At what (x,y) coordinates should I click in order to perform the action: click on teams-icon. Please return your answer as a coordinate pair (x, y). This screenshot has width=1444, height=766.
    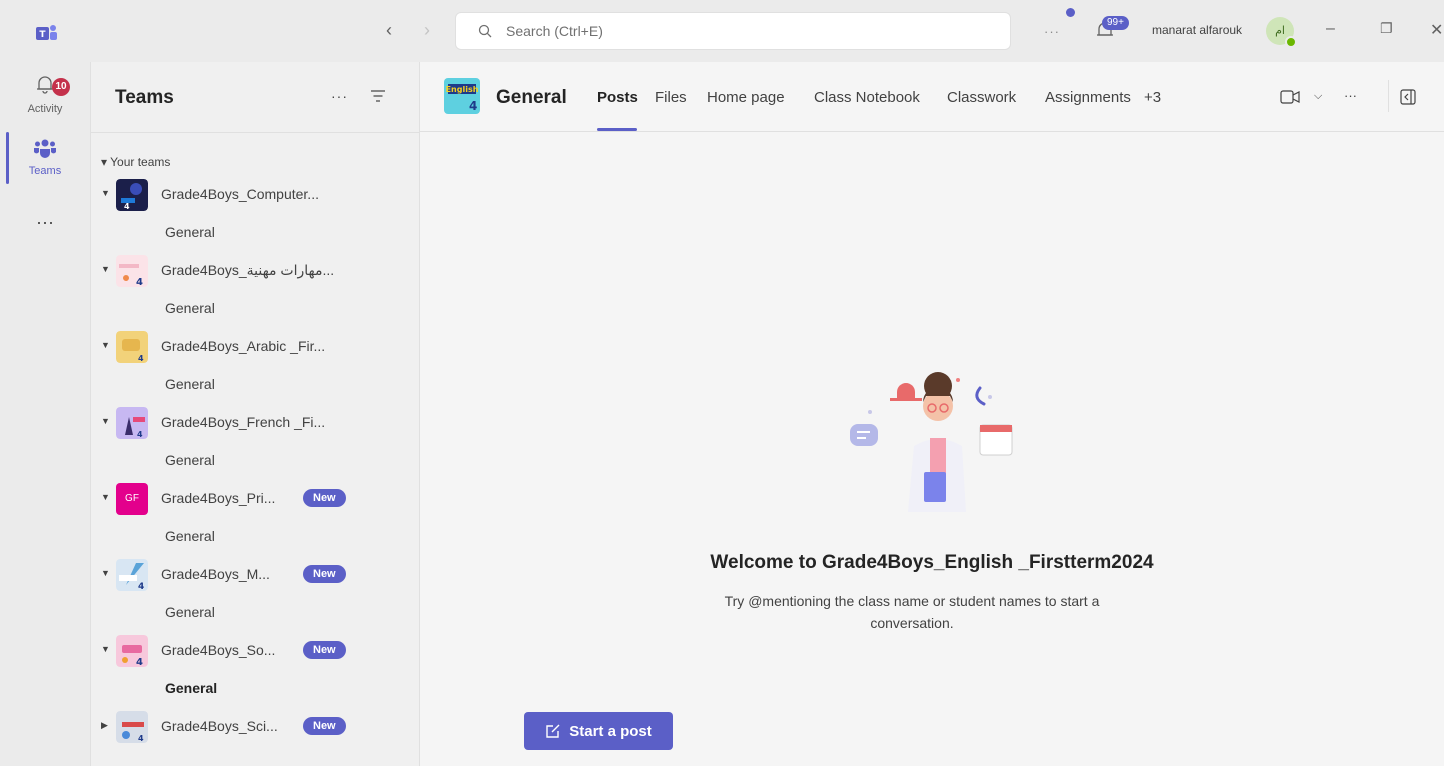
    Looking at the image, I should click on (45, 148).